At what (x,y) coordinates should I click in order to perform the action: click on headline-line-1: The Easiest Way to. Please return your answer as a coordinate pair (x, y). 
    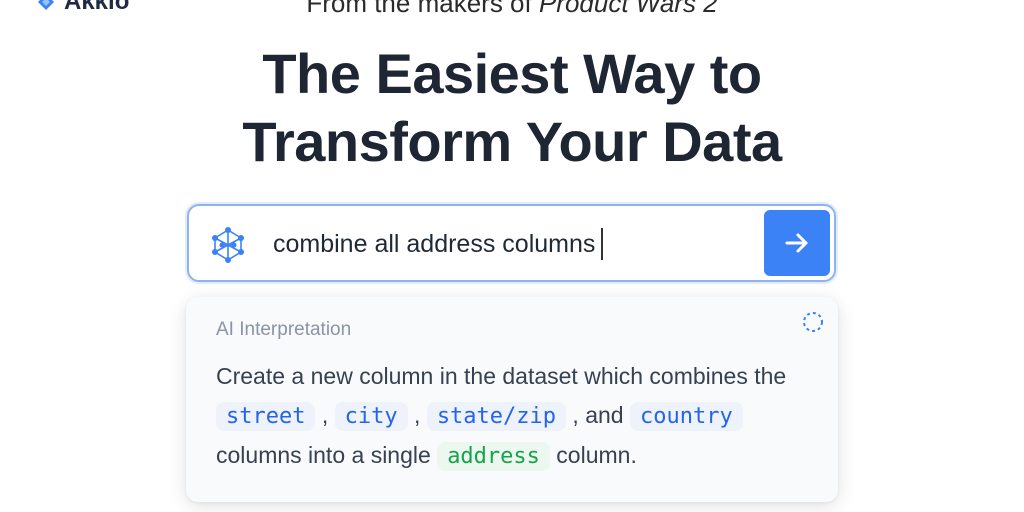
    Looking at the image, I should click on (512, 73).